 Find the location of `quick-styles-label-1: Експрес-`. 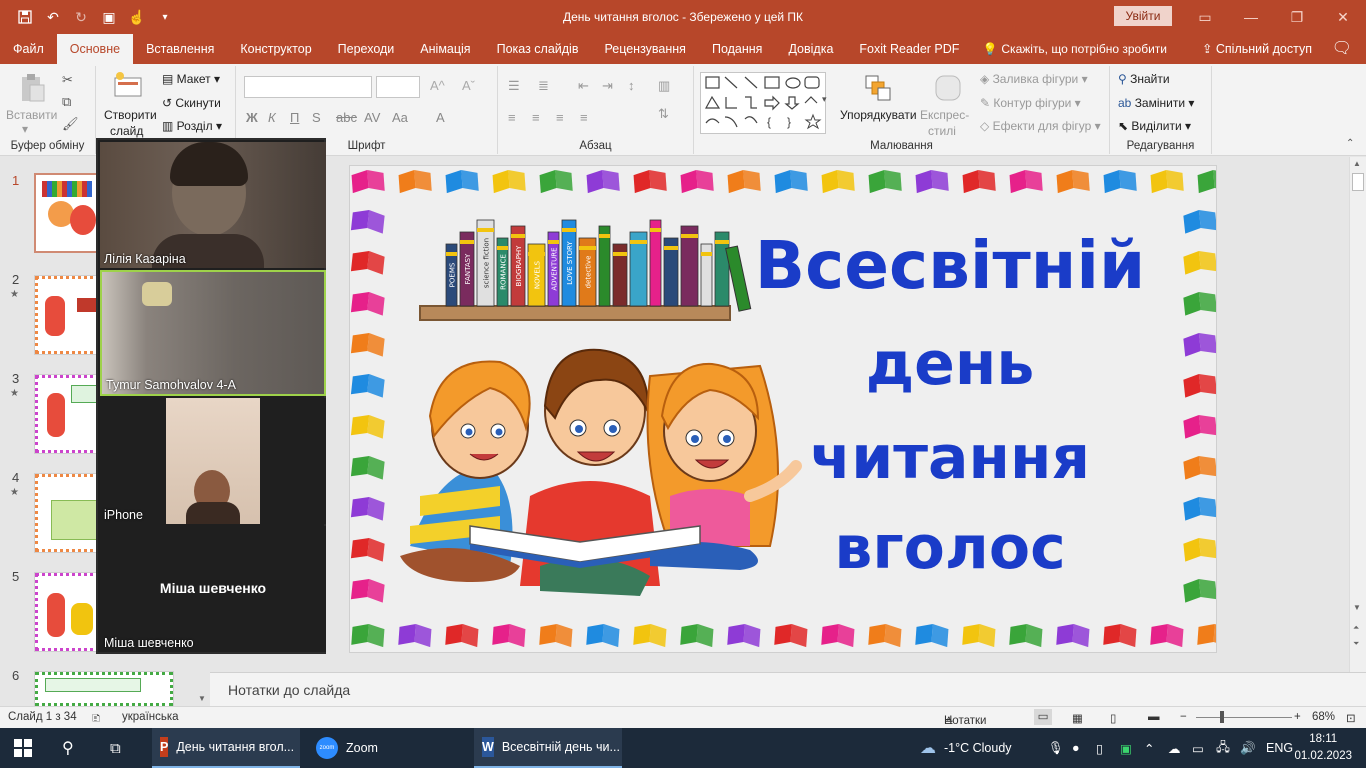

quick-styles-label-1: Експрес- is located at coordinates (944, 115).